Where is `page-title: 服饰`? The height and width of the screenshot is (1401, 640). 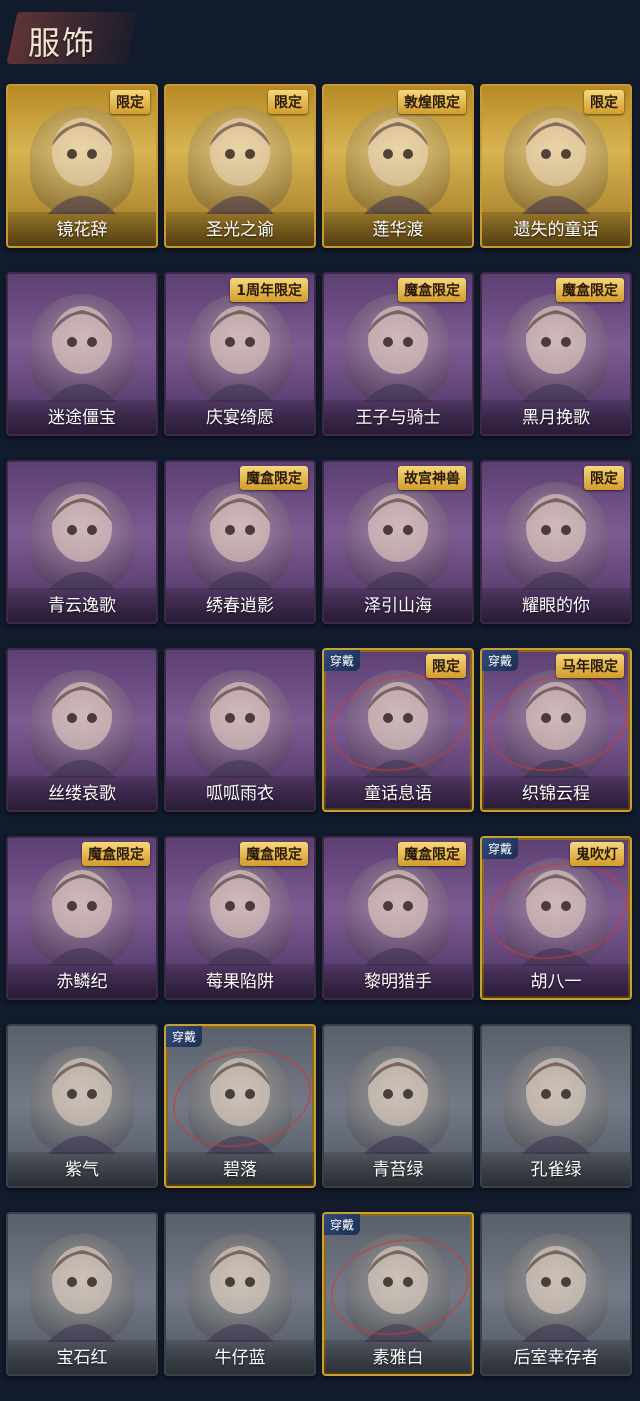 page-title: 服饰 is located at coordinates (62, 43).